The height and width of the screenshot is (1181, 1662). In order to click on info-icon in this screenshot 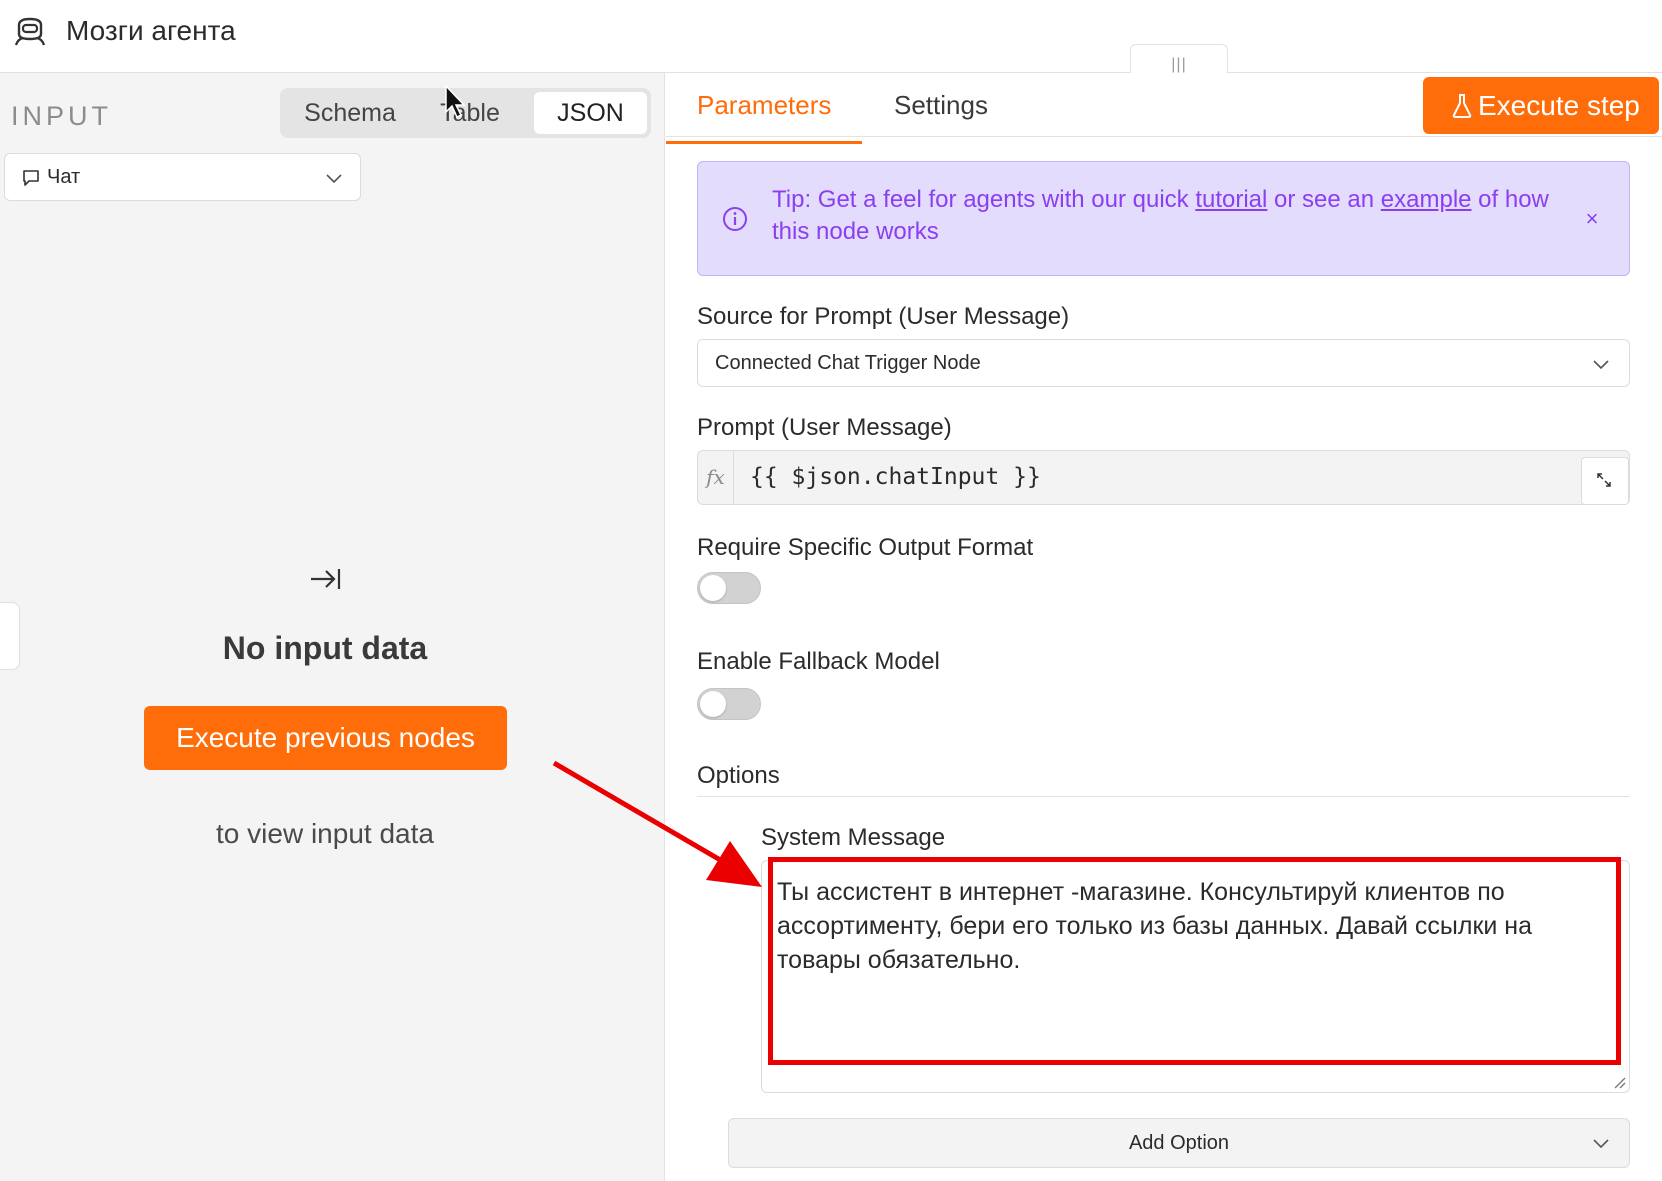, I will do `click(735, 219)`.